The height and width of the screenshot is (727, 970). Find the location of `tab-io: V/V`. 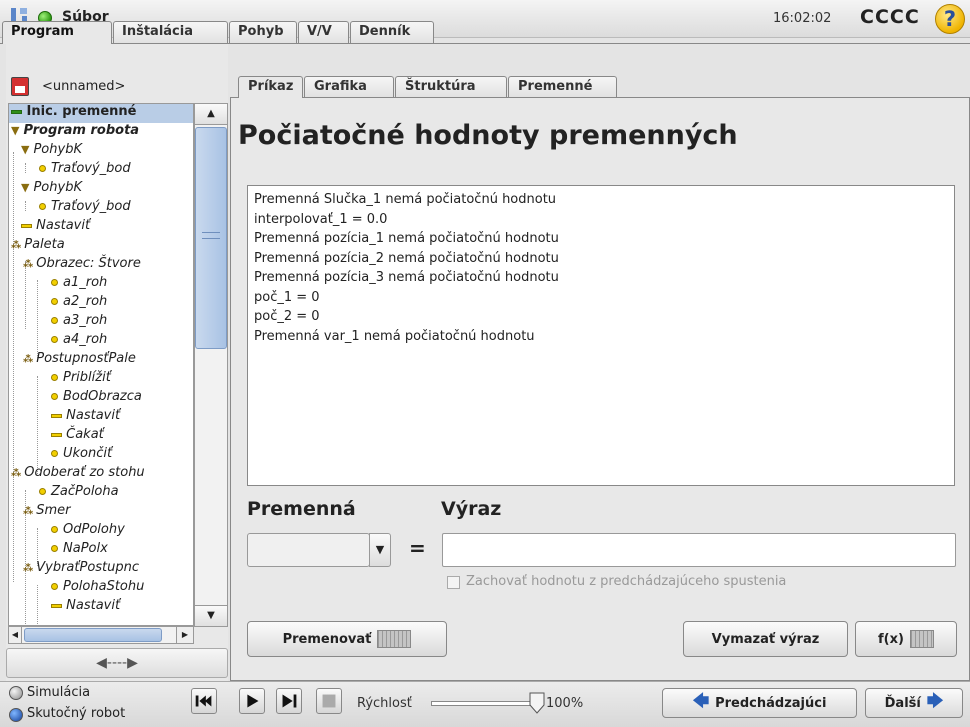

tab-io: V/V is located at coordinates (323, 32).